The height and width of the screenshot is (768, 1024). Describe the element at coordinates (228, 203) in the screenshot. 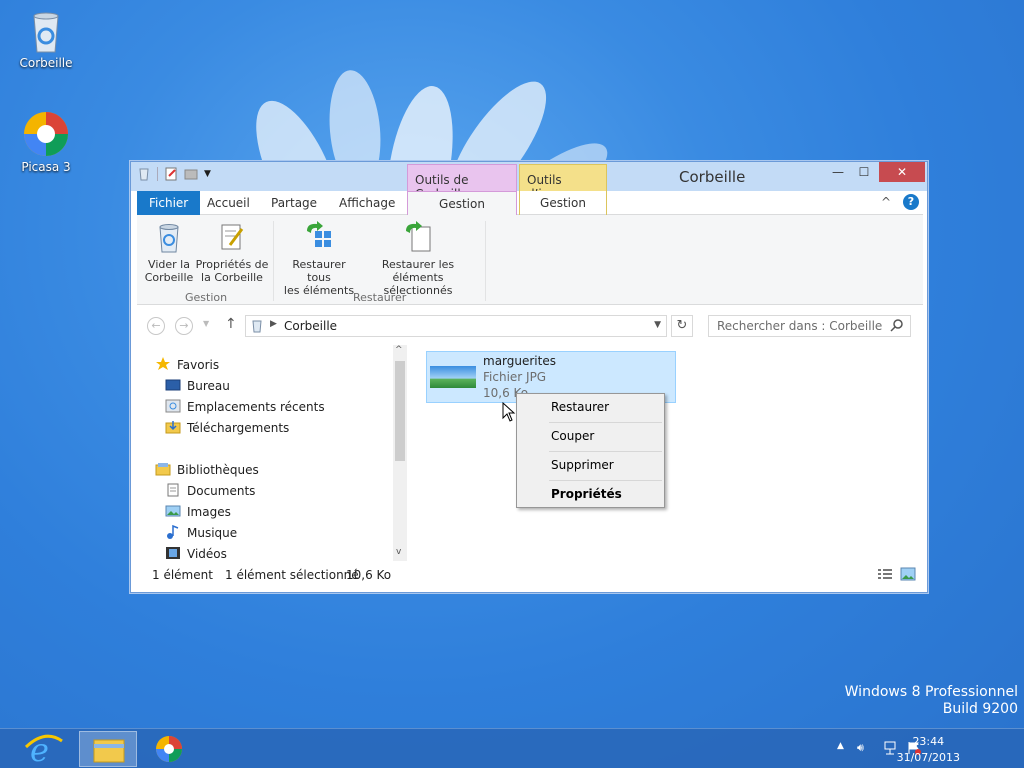

I see `tab-accueil: Accueil` at that location.